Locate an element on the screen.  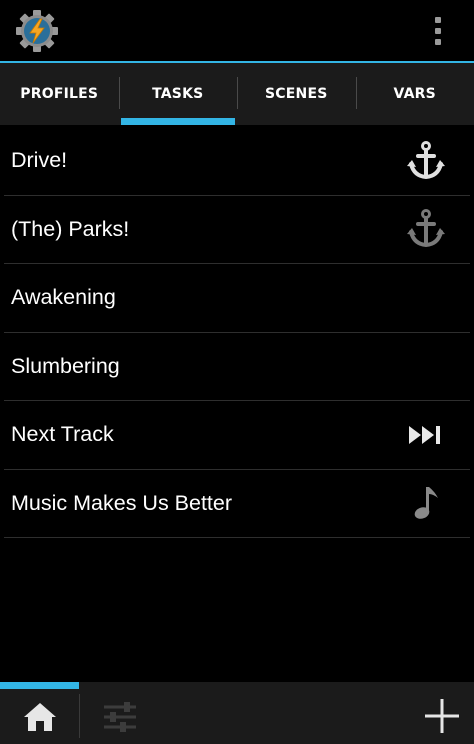
tab-bar: PROFILES TASKS SCENES VARS is located at coordinates (237, 94).